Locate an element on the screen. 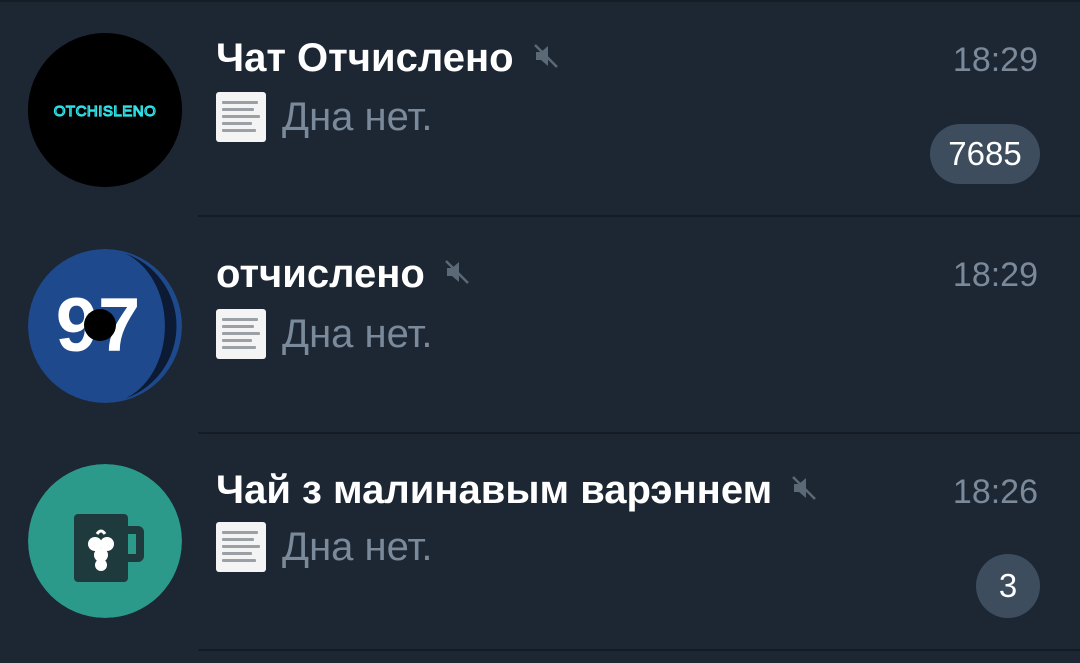  otchisleno-logo: OTCHISLENO is located at coordinates (105, 110).